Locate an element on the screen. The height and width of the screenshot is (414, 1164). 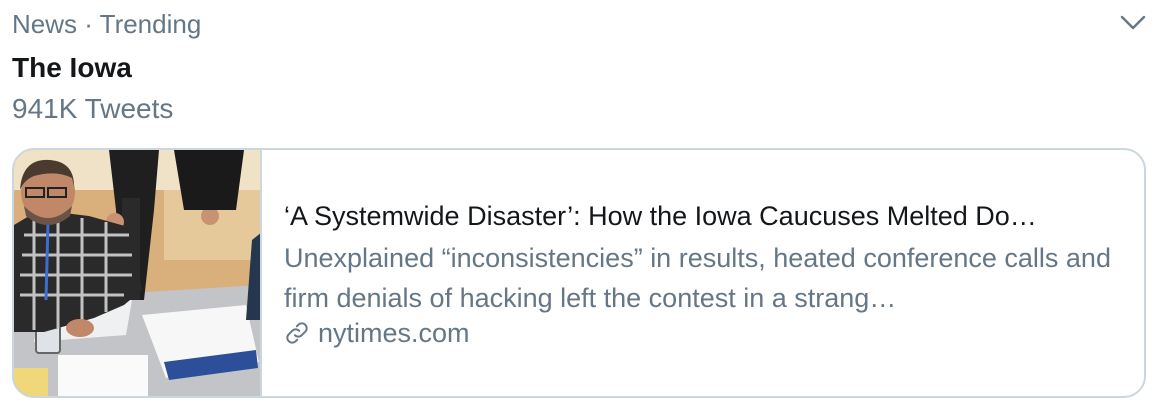
article-domain: nytimes.com is located at coordinates (377, 333).